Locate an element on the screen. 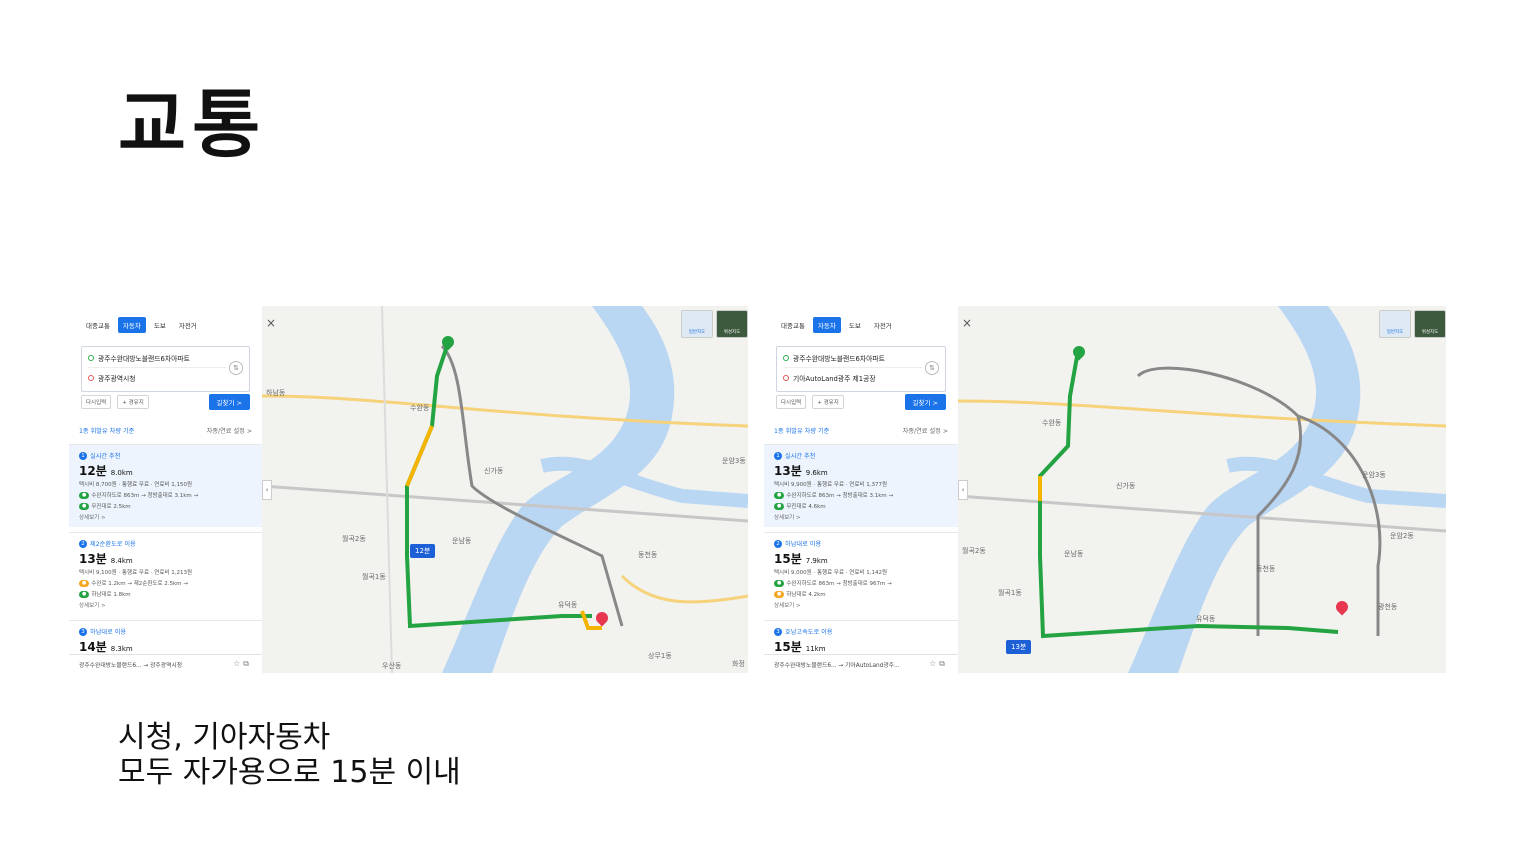 The image size is (1520, 855). route-footer: 광주수완대방노블랜드6... → 기아AutoLand광주... ☆⧉ is located at coordinates (861, 663).